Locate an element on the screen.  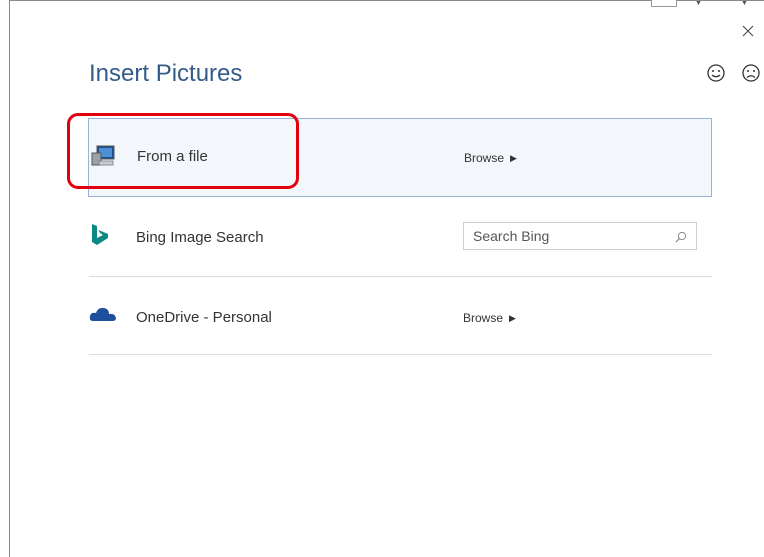
browse-link-onedrive: Browse ▶ is located at coordinates (489, 318).